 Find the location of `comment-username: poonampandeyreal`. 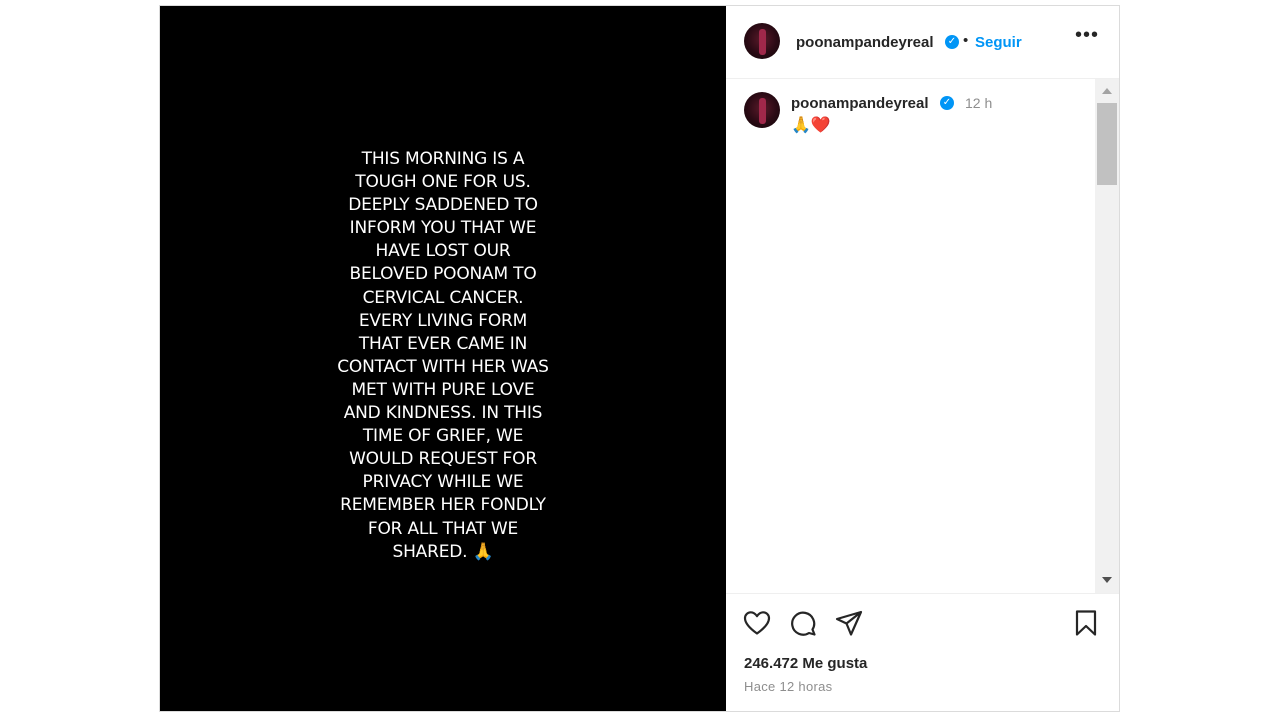

comment-username: poonampandeyreal is located at coordinates (860, 103).